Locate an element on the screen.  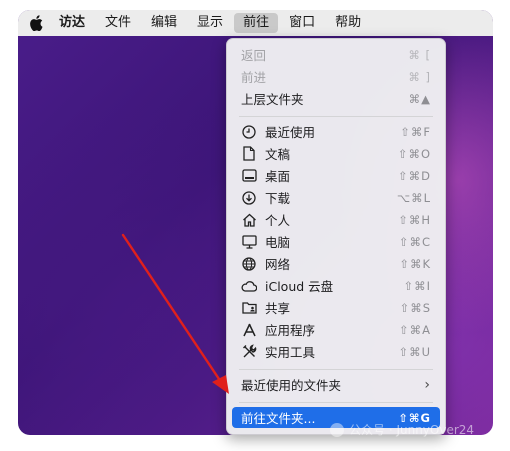
watermark-text: 公众号 · JunnyOver24 is located at coordinates (412, 430).